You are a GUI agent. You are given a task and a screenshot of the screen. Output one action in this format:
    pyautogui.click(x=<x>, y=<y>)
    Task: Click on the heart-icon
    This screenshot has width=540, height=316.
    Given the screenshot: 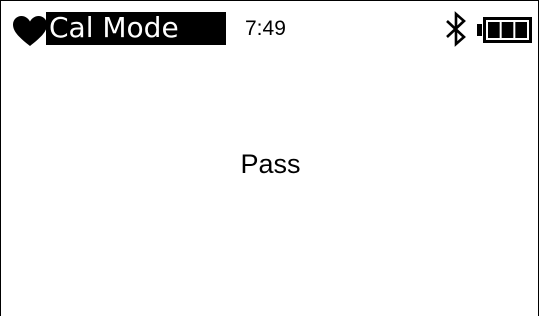 What is the action you would take?
    pyautogui.click(x=30, y=31)
    